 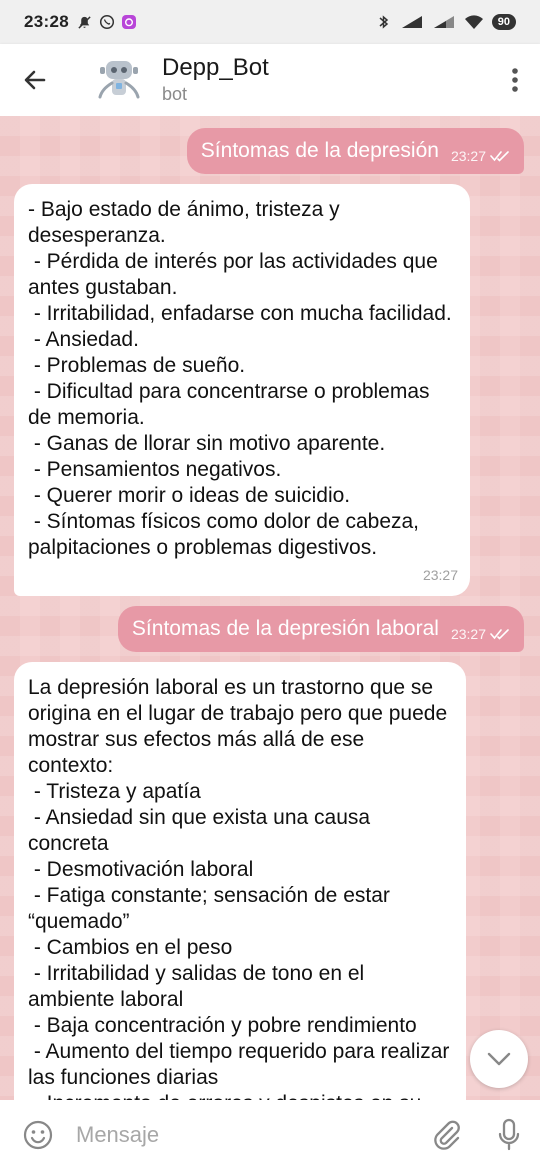 I want to click on scroll-to-bottom-button, so click(x=499, y=1059).